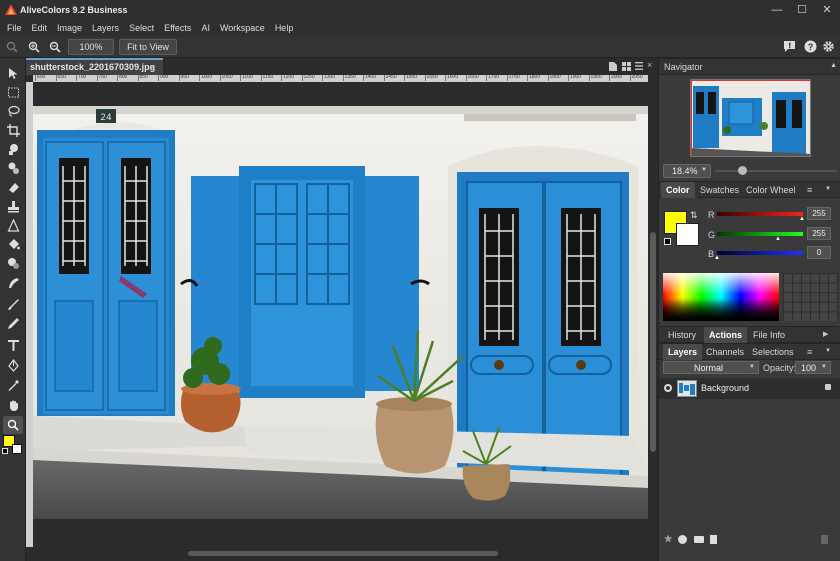  I want to click on opacity-field: 100 ▼, so click(813, 367).